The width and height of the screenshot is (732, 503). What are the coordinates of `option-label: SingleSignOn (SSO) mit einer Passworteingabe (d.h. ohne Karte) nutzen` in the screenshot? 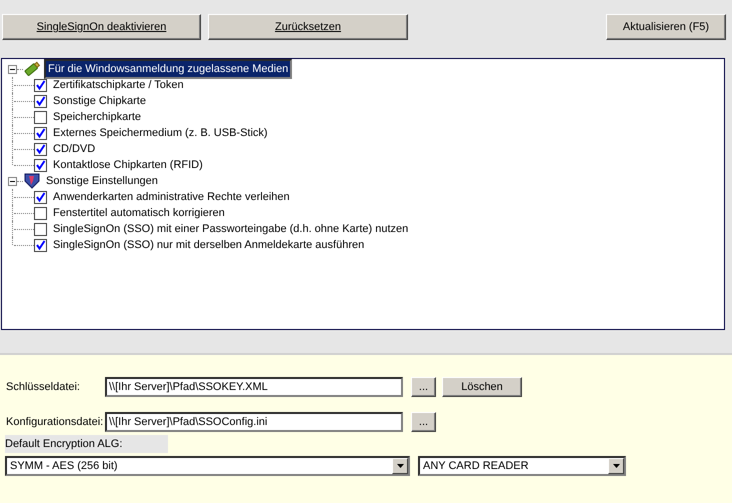 It's located at (230, 229).